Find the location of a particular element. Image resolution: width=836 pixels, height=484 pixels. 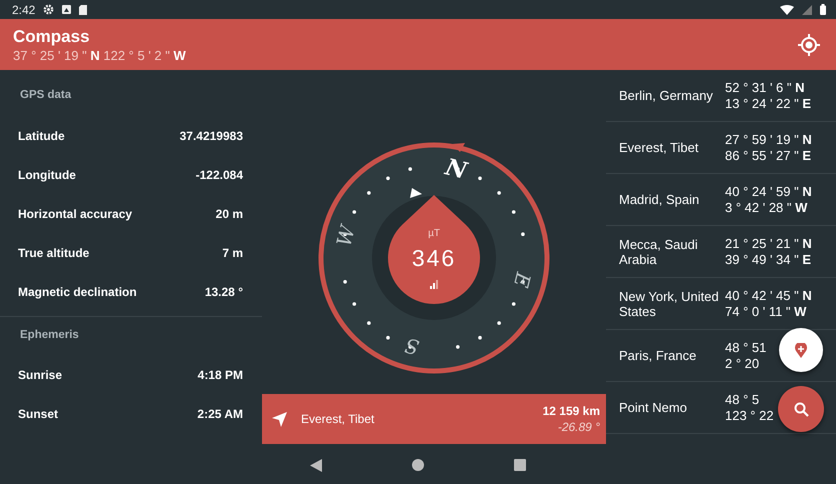

place-latitude: 40 ° 42 ' 45 " N is located at coordinates (768, 295).